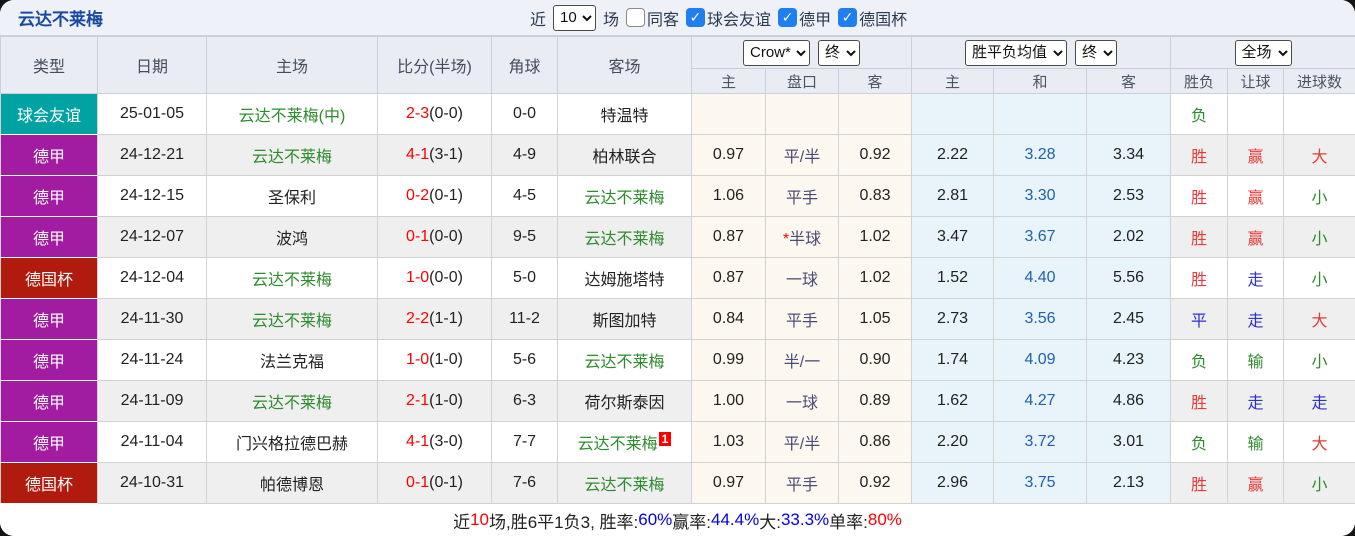  Describe the element at coordinates (953, 483) in the screenshot. I see `mean-home: 2.96` at that location.